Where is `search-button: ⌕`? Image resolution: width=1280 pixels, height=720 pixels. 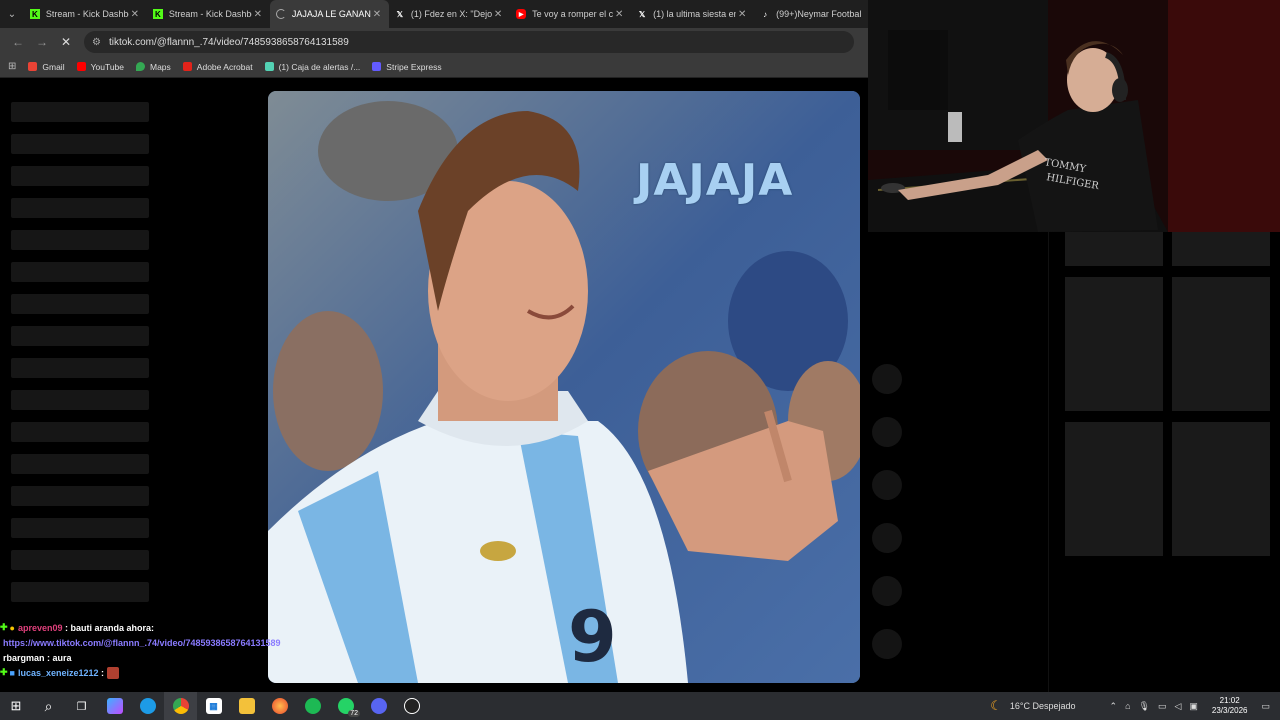 search-button: ⌕ is located at coordinates (48, 706).